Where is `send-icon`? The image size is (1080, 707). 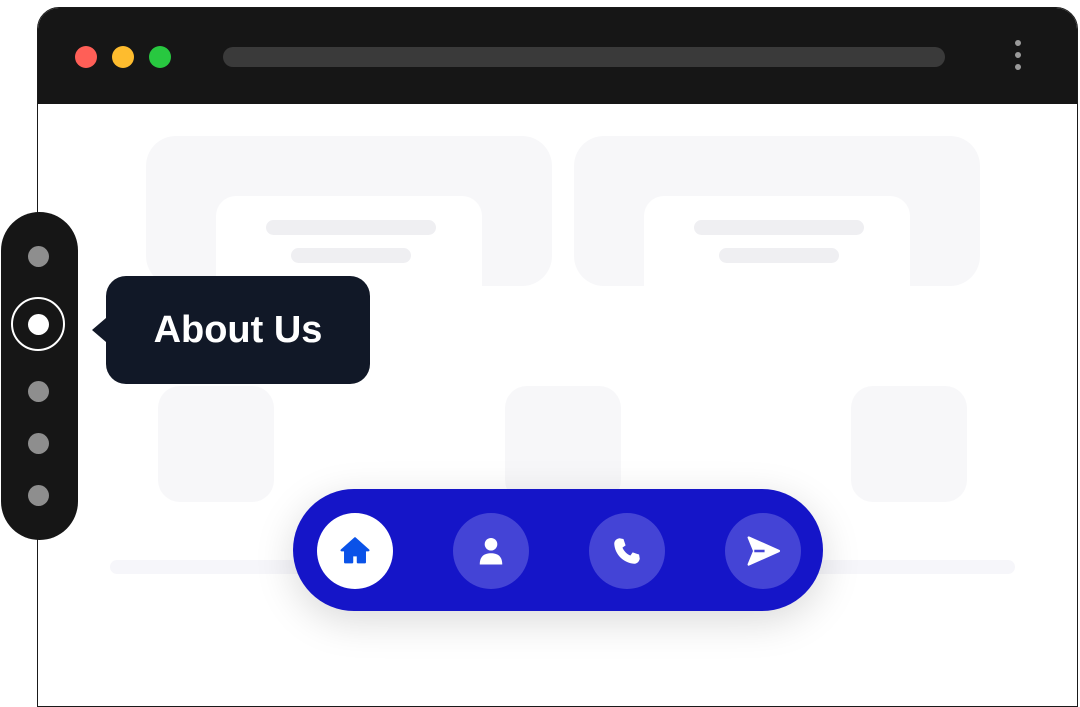 send-icon is located at coordinates (764, 551).